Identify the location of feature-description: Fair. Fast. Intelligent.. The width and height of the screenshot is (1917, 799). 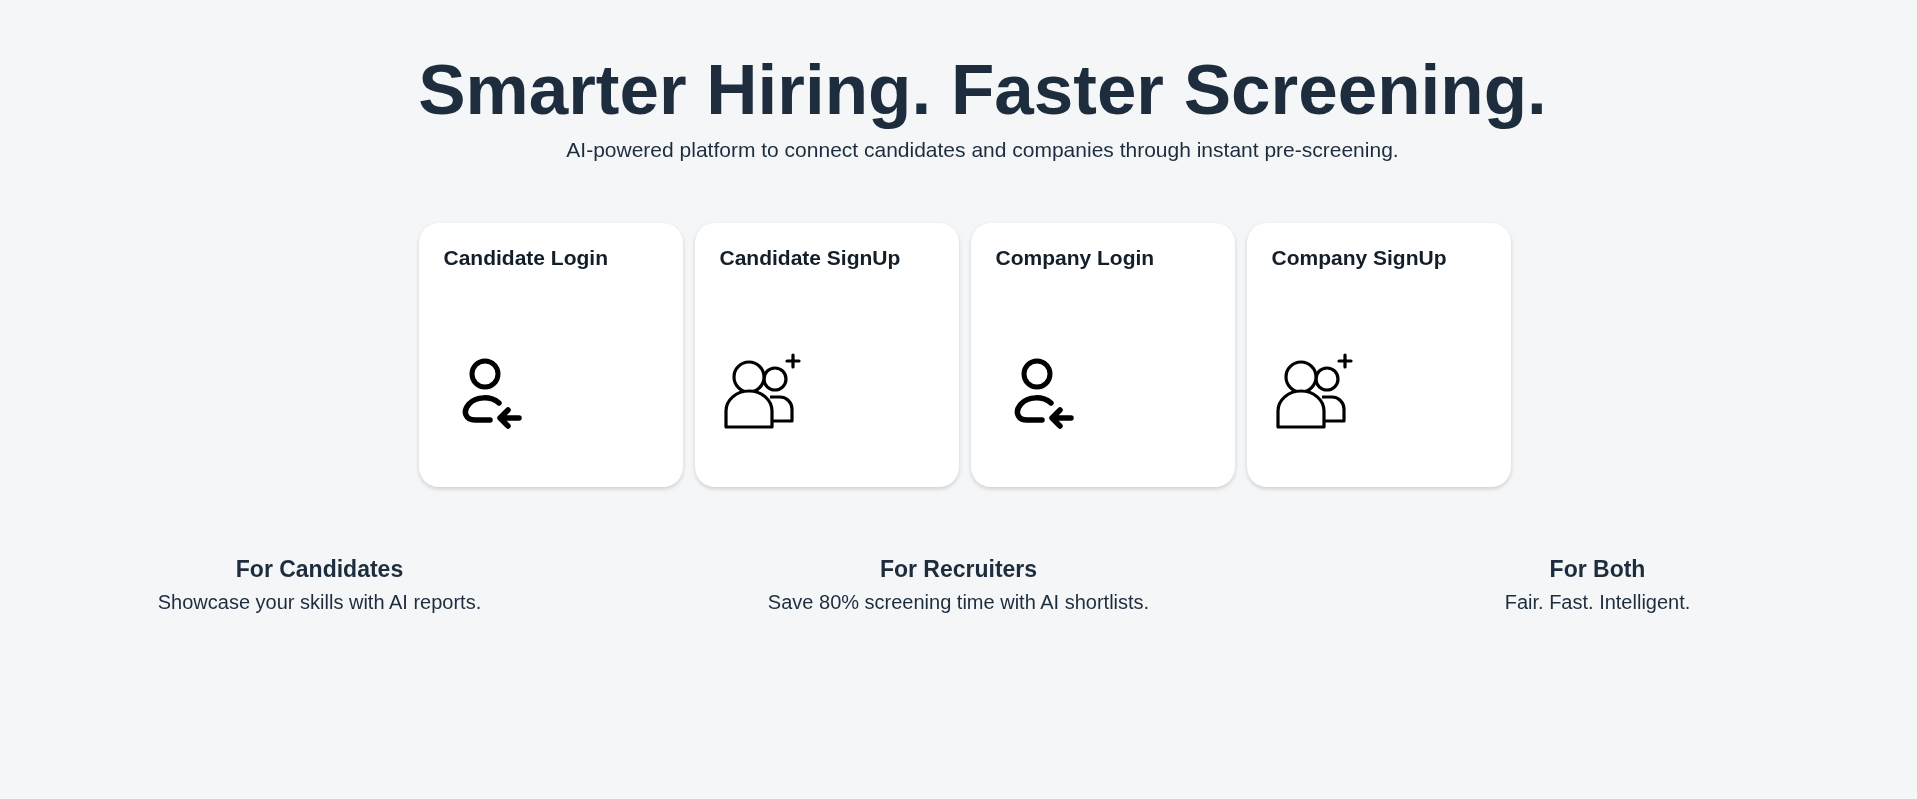
(1597, 602).